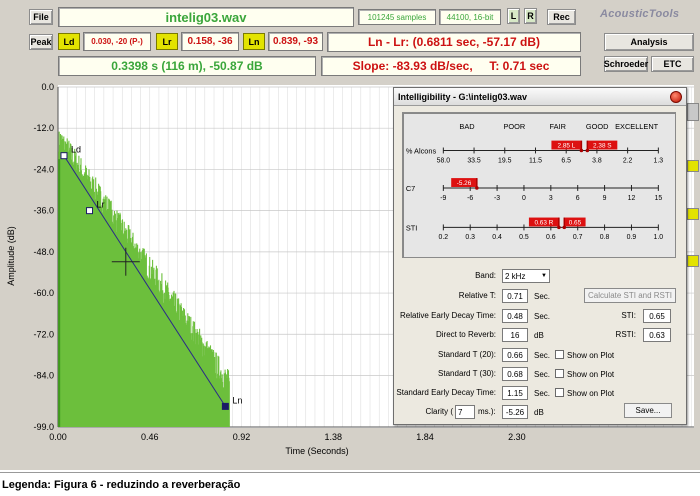  What do you see at coordinates (591, 393) in the screenshot?
I see `show-edt-label: Show on Plot` at bounding box center [591, 393].